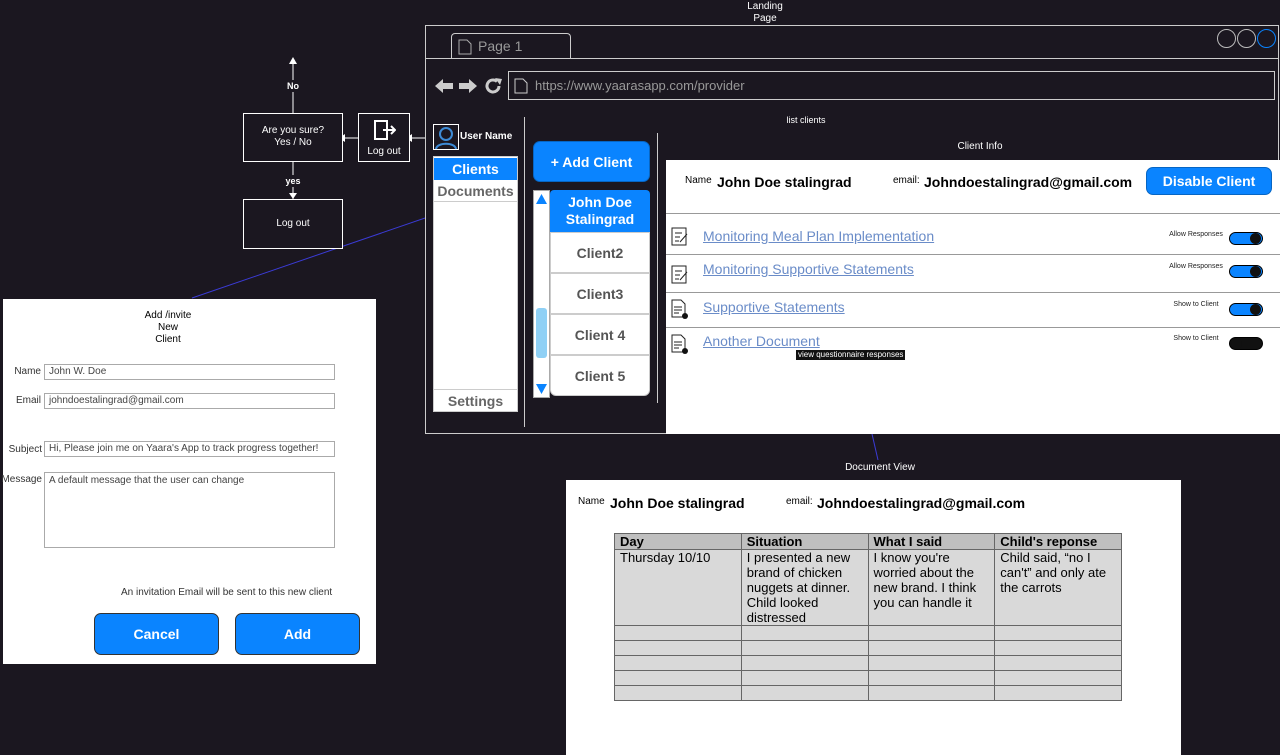  What do you see at coordinates (804, 541) in the screenshot?
I see `column-header: Situation` at bounding box center [804, 541].